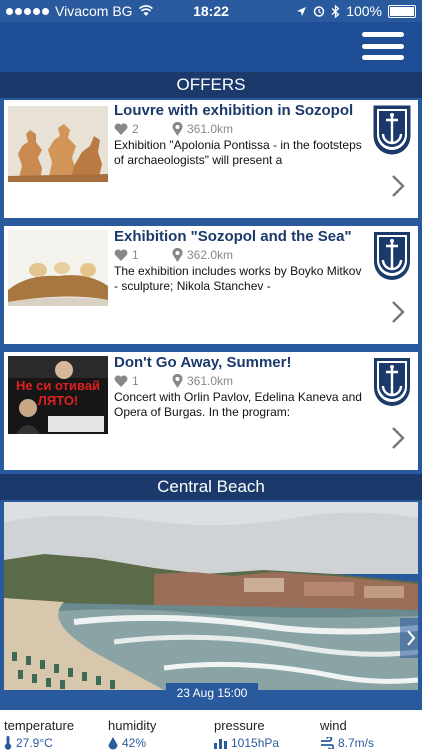 This screenshot has width=422, height=750. I want to click on wind-value: 8.7m/s, so click(356, 743).